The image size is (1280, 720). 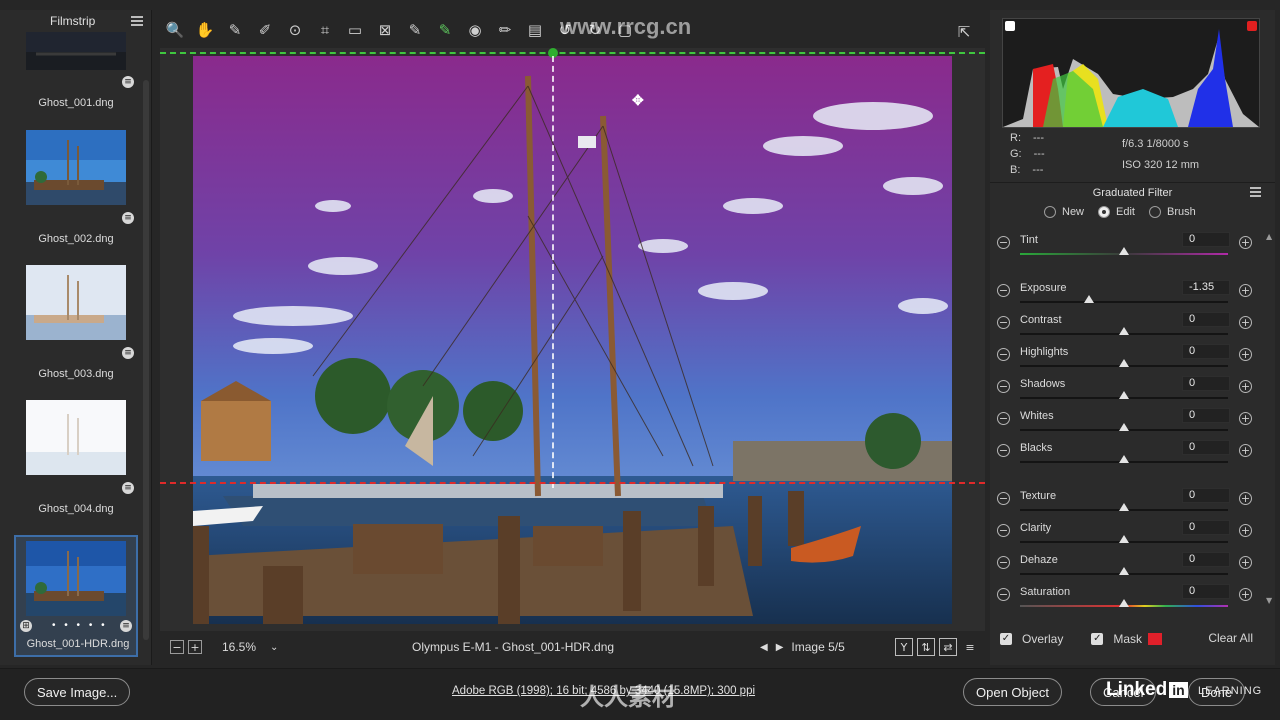 What do you see at coordinates (195, 647) in the screenshot?
I see `zoom-in-button: +` at bounding box center [195, 647].